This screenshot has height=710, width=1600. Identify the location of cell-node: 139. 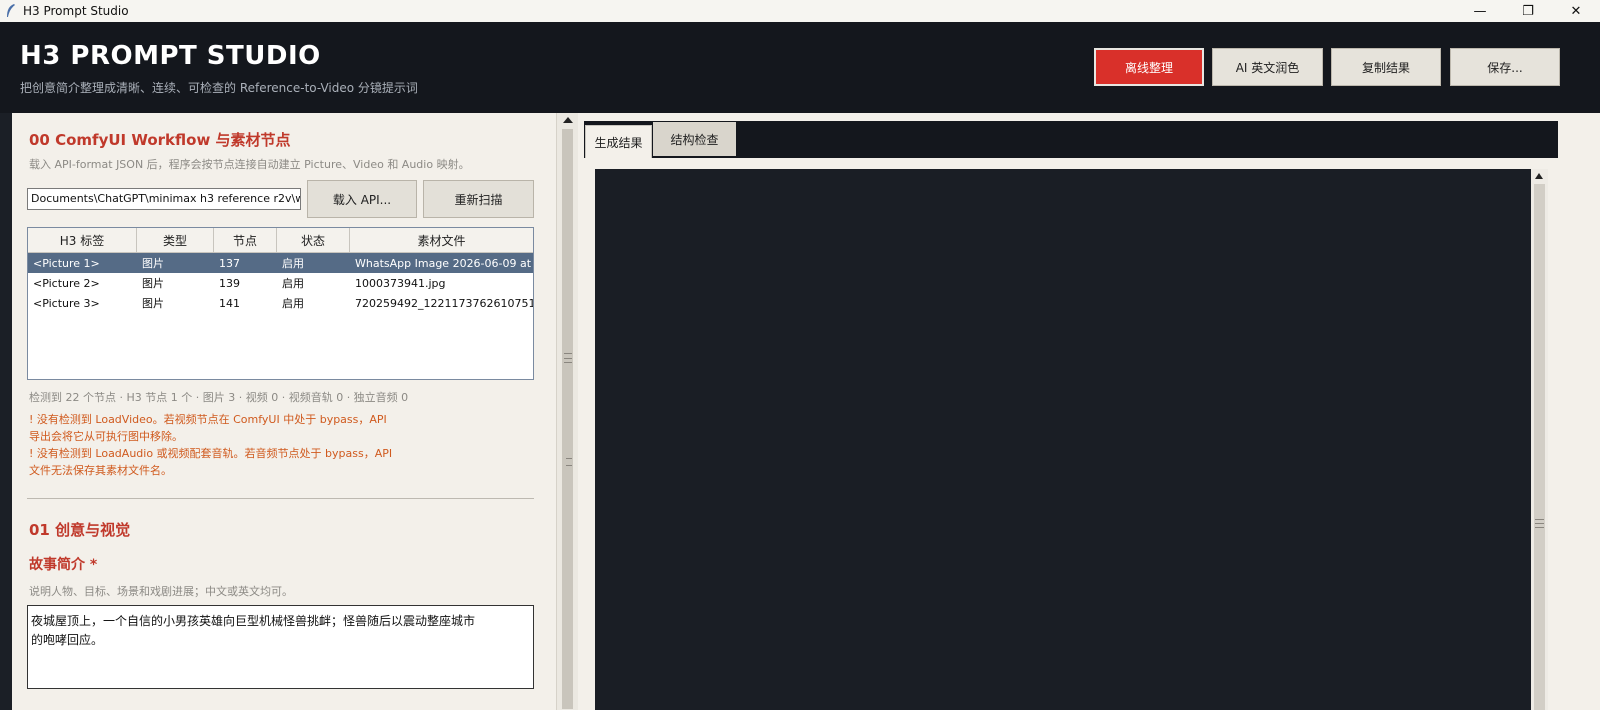
(229, 283).